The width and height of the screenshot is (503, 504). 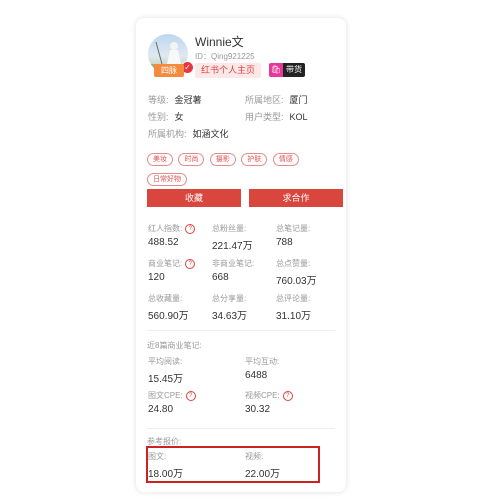 I want to click on stat-value: 15.45万, so click(x=166, y=379).